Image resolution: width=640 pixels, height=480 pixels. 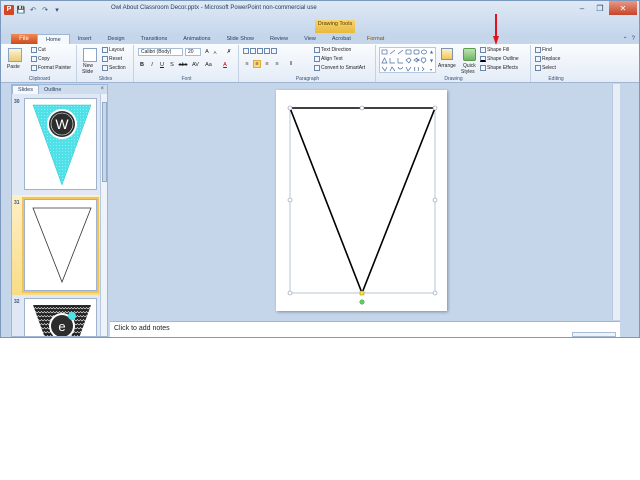 What do you see at coordinates (332, 50) in the screenshot?
I see `text-direction-button: Text Direction` at bounding box center [332, 50].